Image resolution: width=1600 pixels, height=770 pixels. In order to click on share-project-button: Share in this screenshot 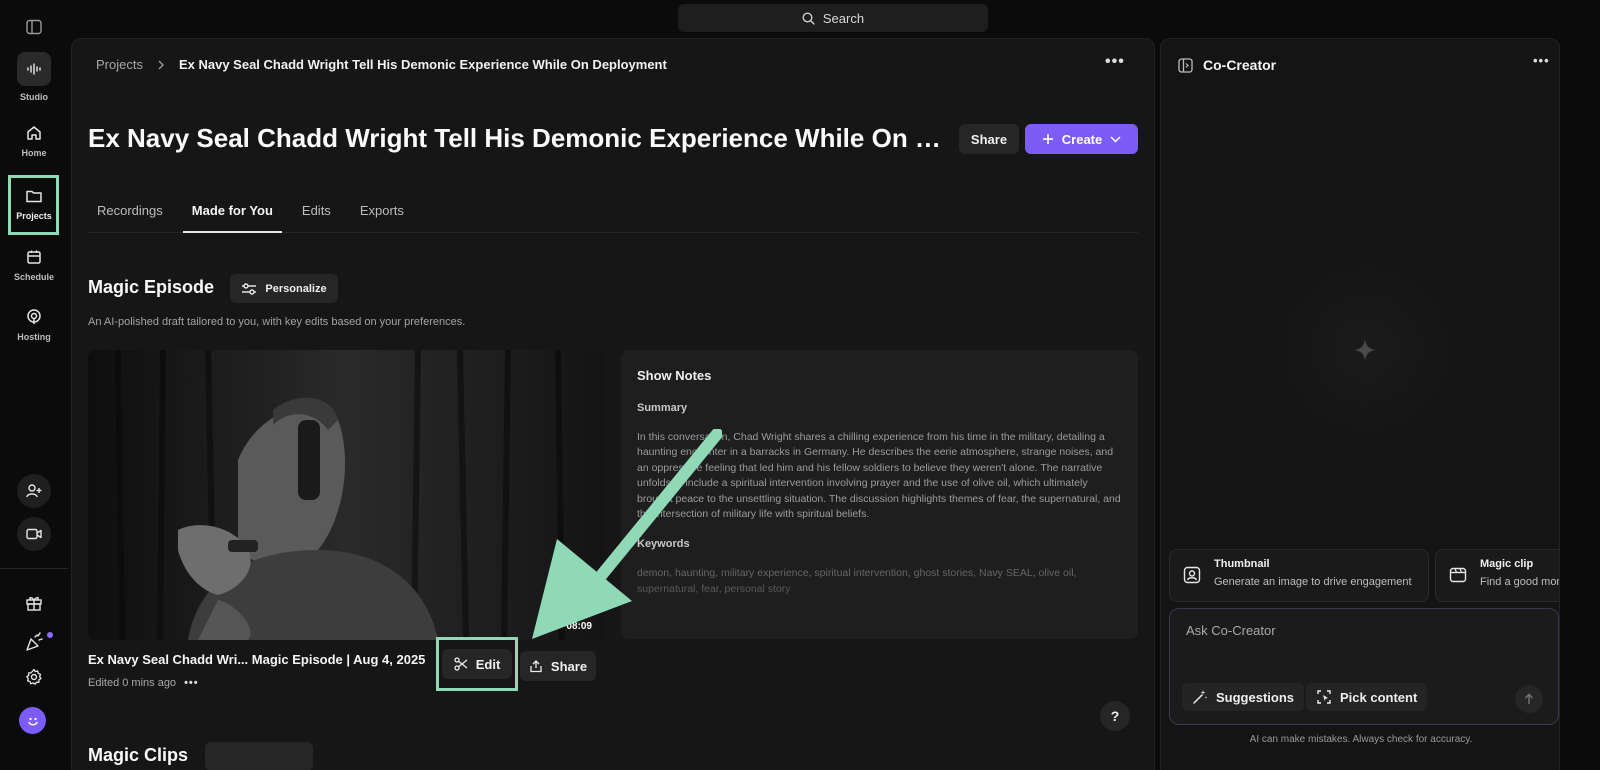, I will do `click(989, 139)`.